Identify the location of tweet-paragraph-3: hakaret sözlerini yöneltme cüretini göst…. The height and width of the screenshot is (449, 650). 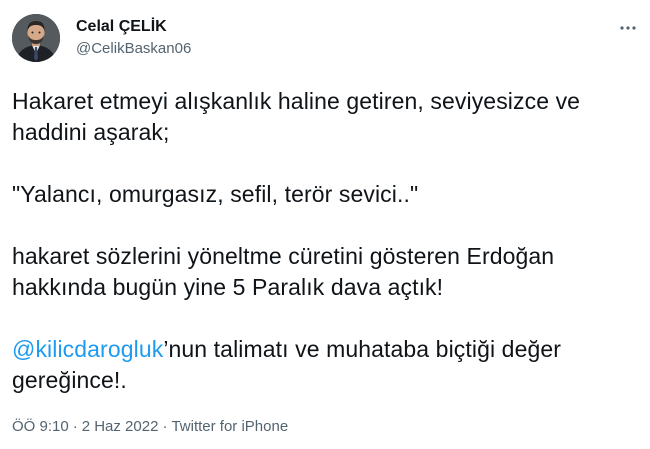
(283, 271).